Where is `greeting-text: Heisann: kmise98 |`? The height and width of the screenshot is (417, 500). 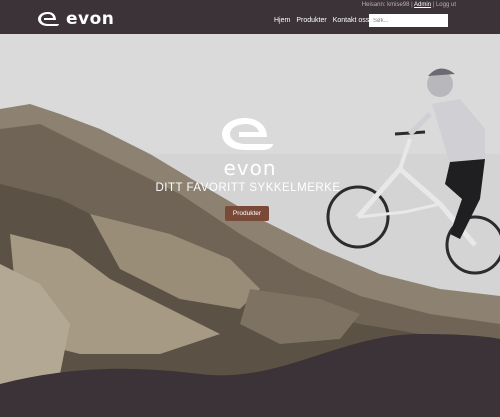
greeting-text: Heisann: kmise98 | is located at coordinates (387, 5).